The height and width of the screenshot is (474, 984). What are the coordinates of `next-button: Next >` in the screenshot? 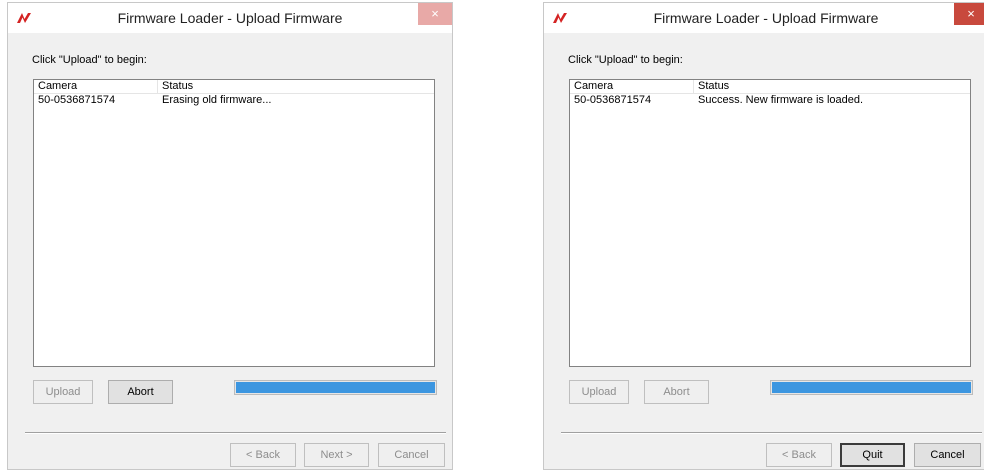 It's located at (336, 455).